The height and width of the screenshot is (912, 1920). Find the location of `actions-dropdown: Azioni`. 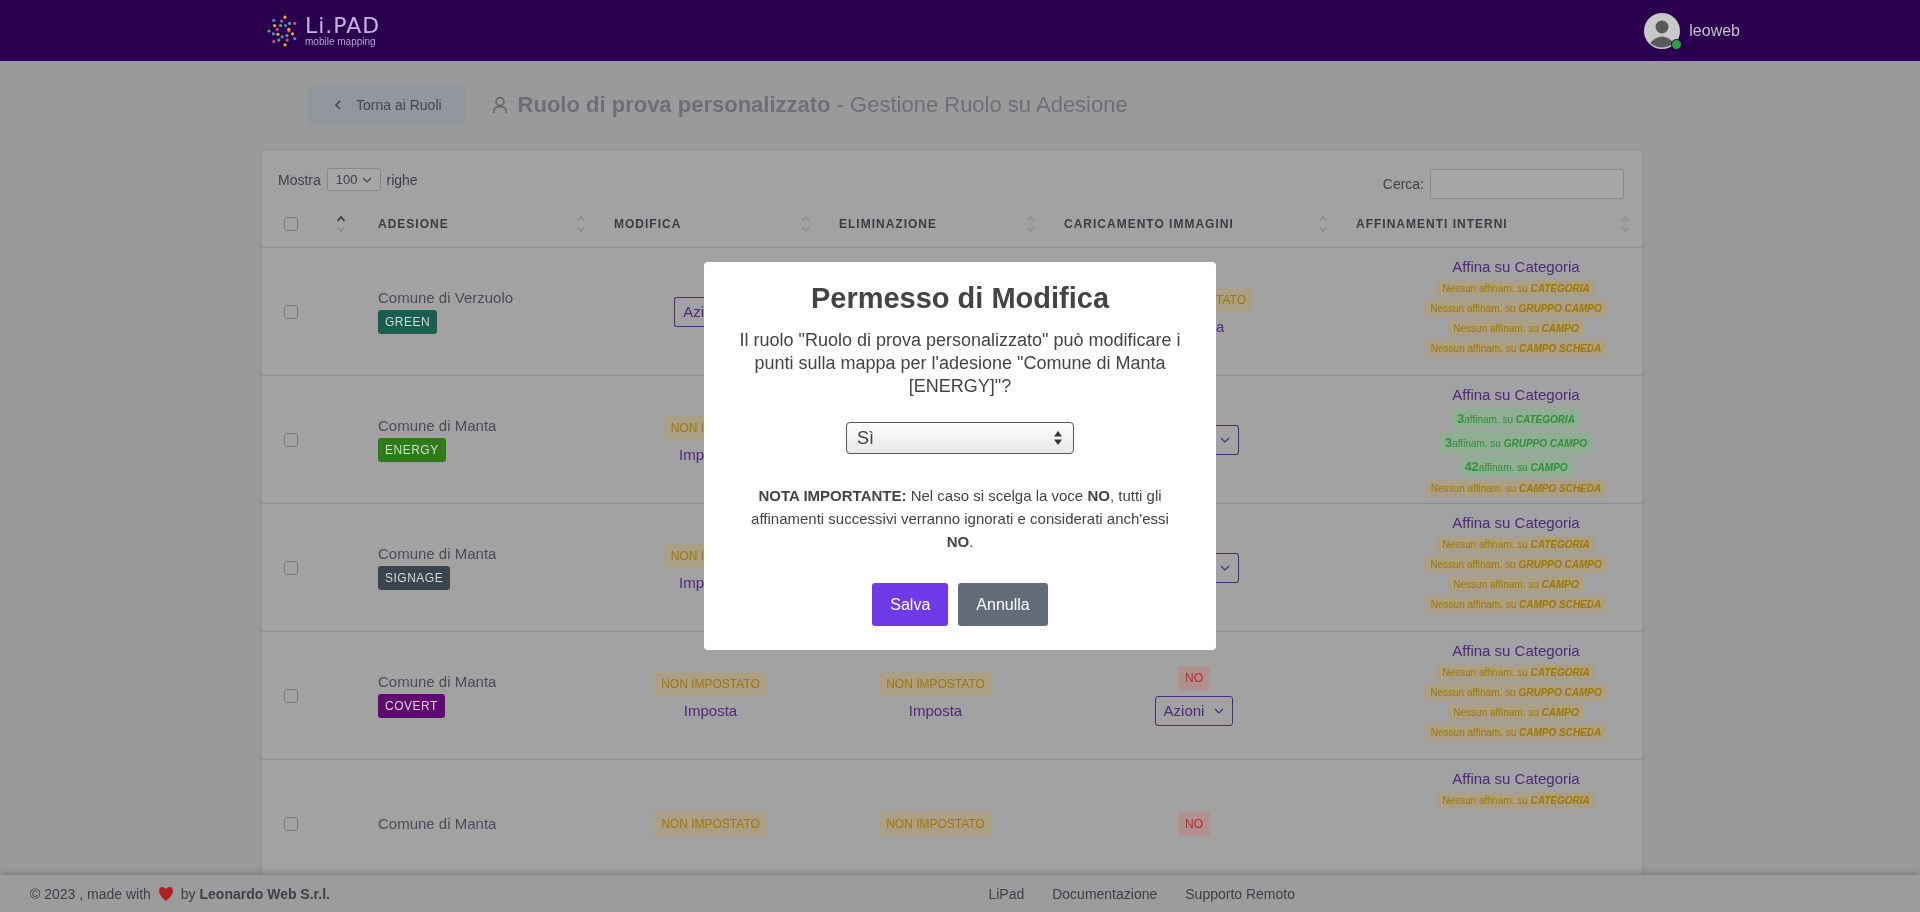

actions-dropdown: Azioni is located at coordinates (1194, 710).